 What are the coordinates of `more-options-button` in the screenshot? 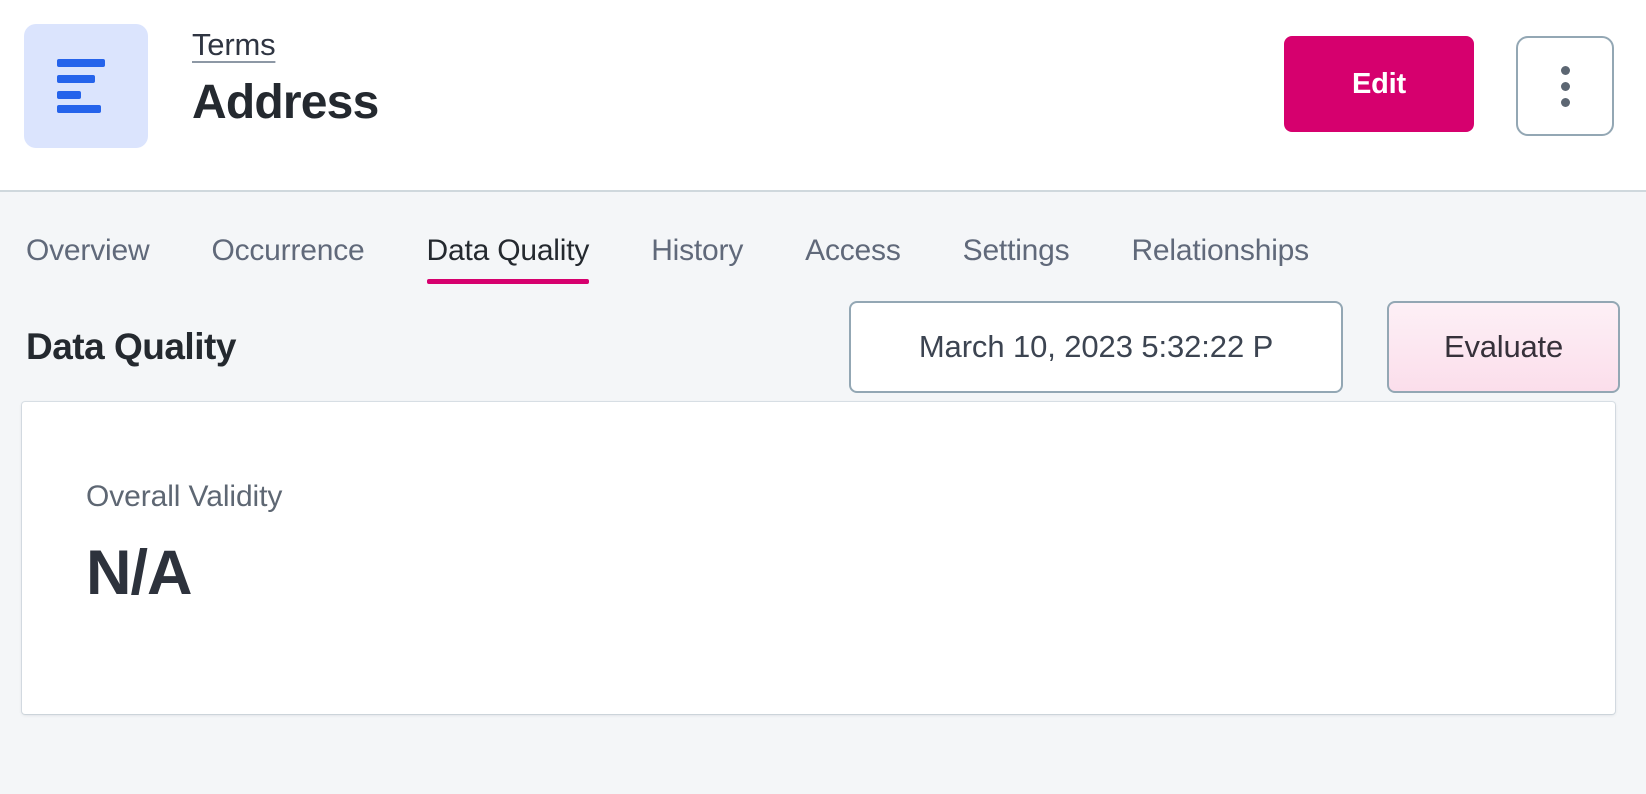 It's located at (1565, 86).